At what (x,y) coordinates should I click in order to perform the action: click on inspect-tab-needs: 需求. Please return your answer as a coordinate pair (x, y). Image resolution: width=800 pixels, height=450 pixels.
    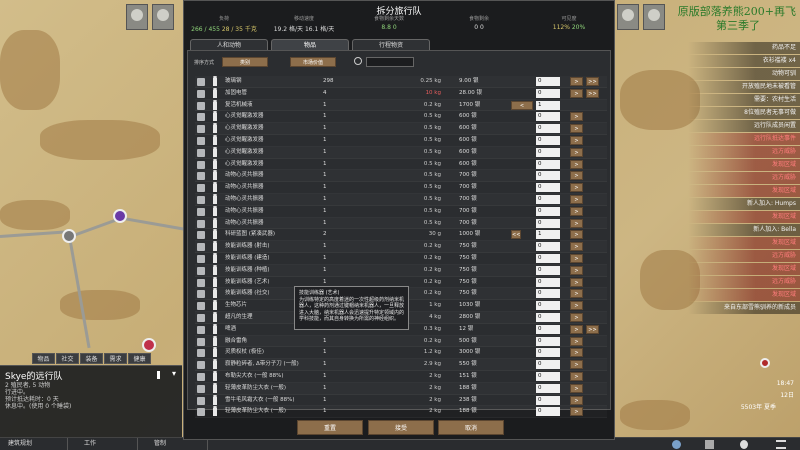
    Looking at the image, I should click on (115, 358).